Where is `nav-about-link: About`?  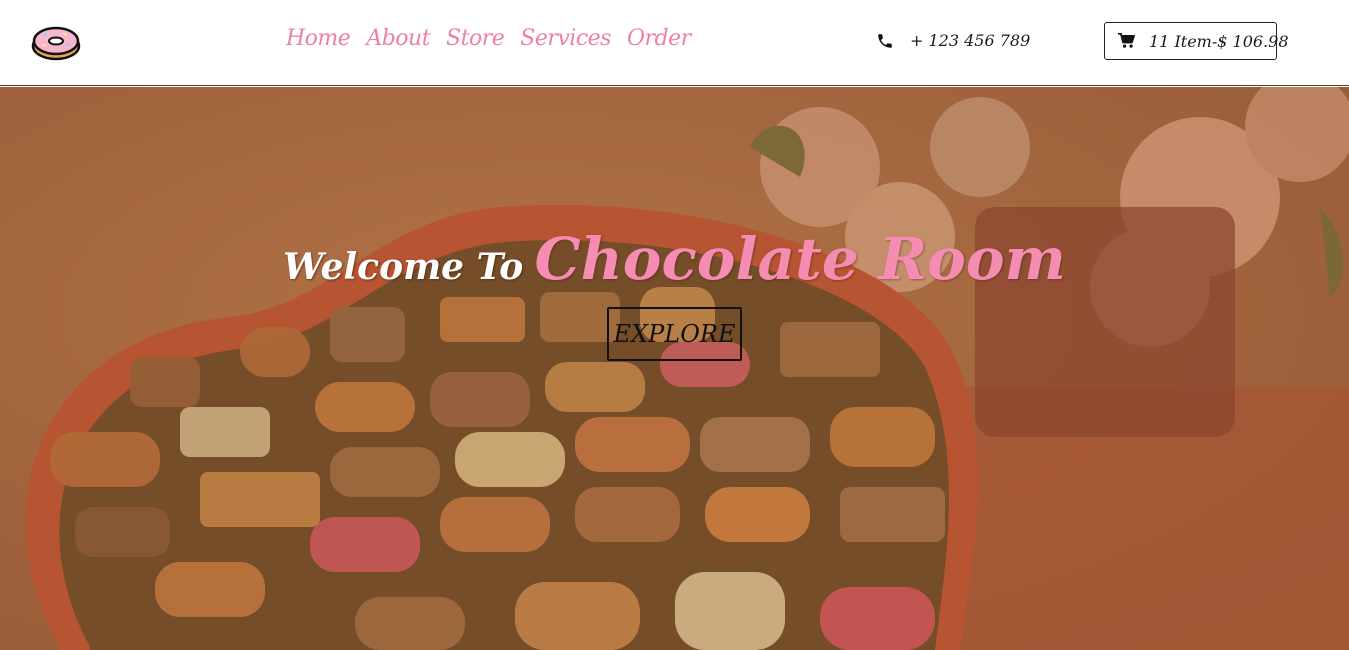 nav-about-link: About is located at coordinates (398, 38).